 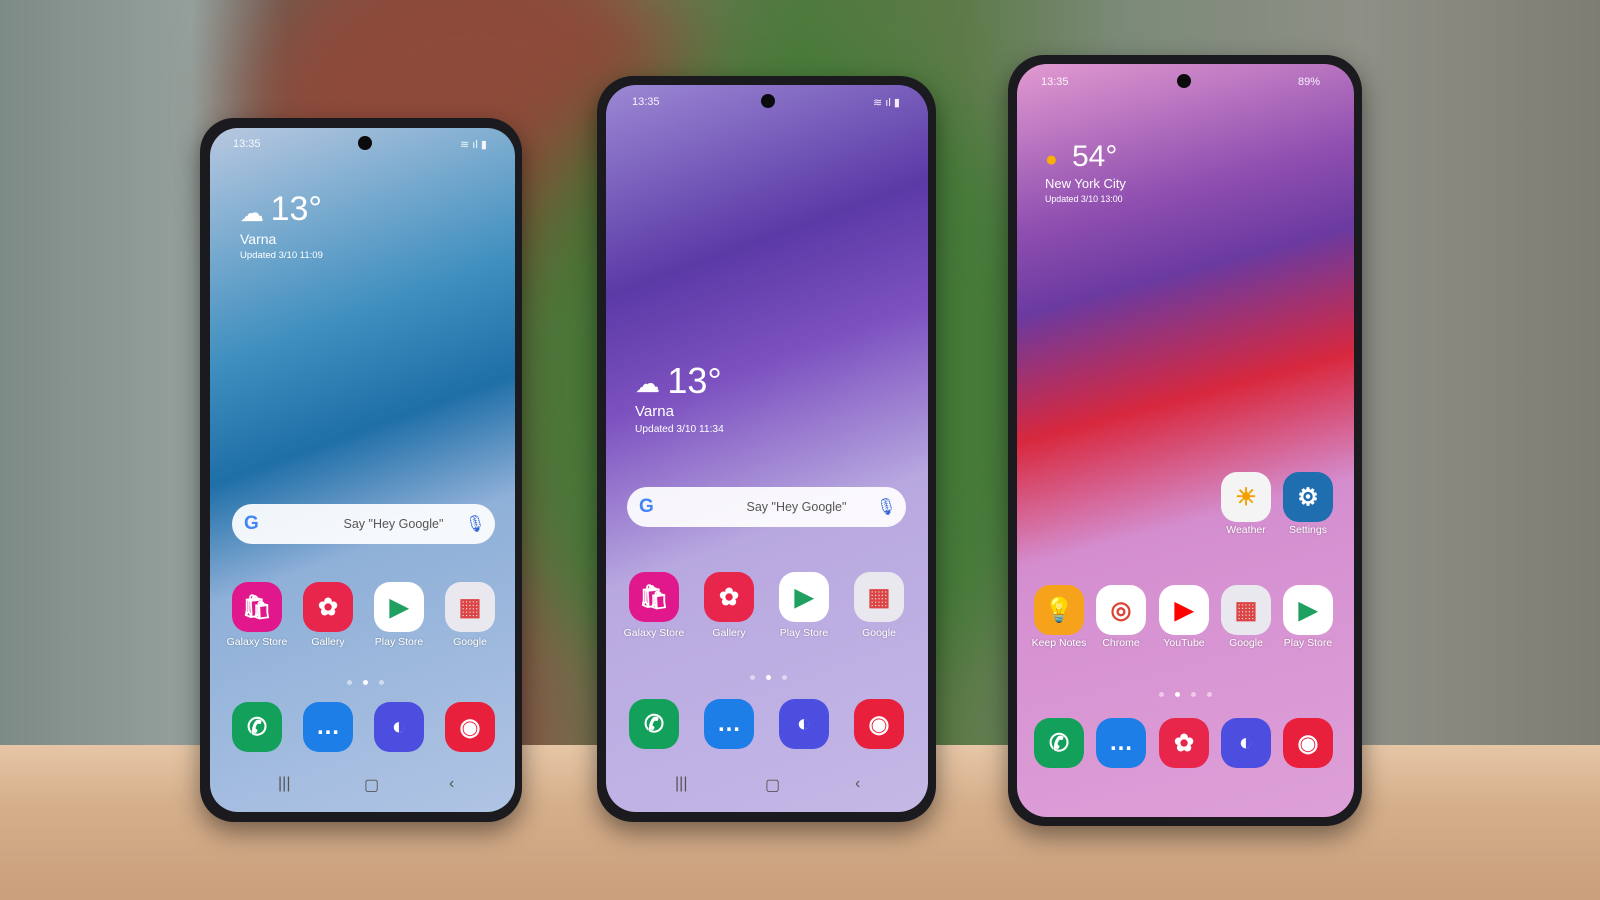 I want to click on youtube-icon: ▶, so click(x=1184, y=610).